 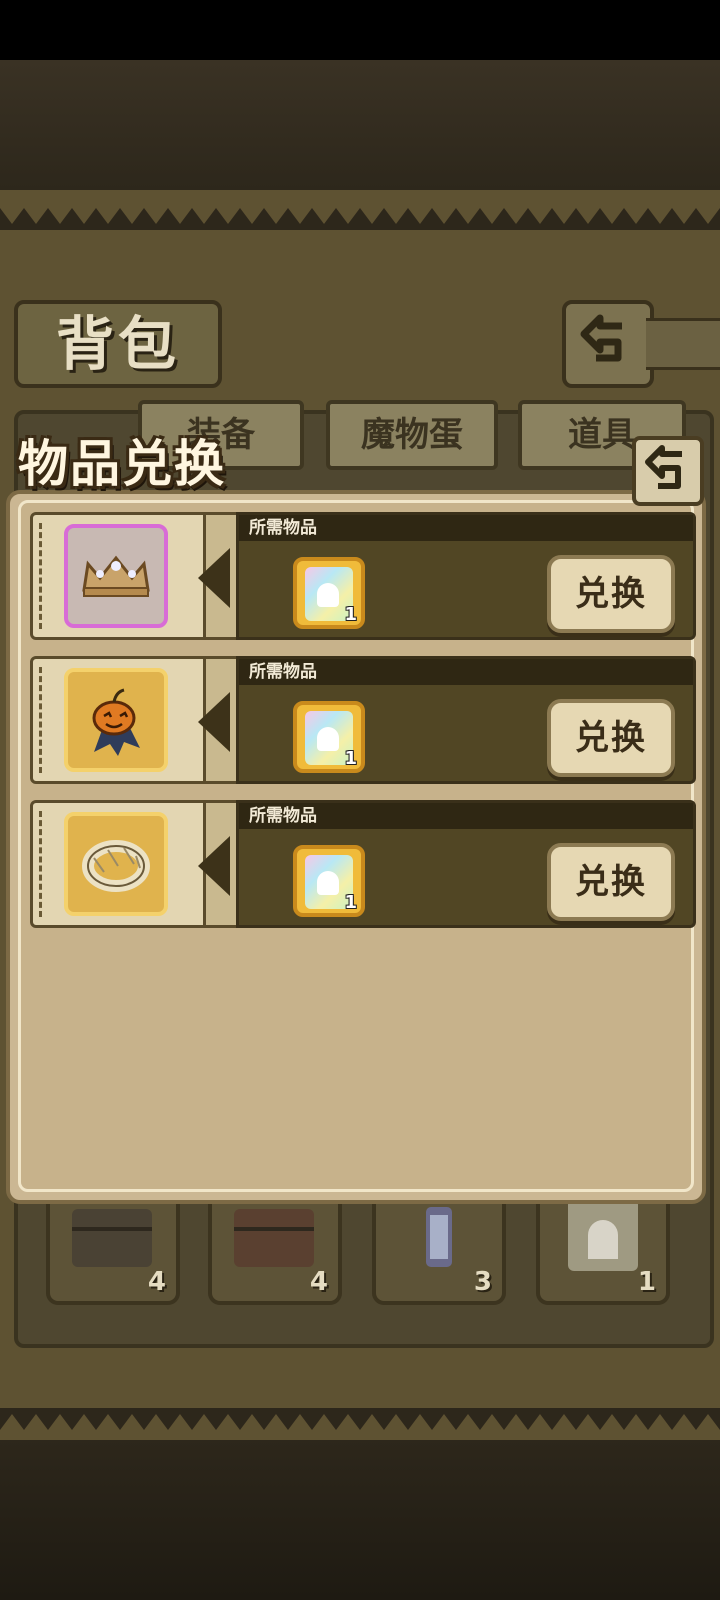 What do you see at coordinates (412, 435) in the screenshot?
I see `tab-monster-eggs: 魔物蛋` at bounding box center [412, 435].